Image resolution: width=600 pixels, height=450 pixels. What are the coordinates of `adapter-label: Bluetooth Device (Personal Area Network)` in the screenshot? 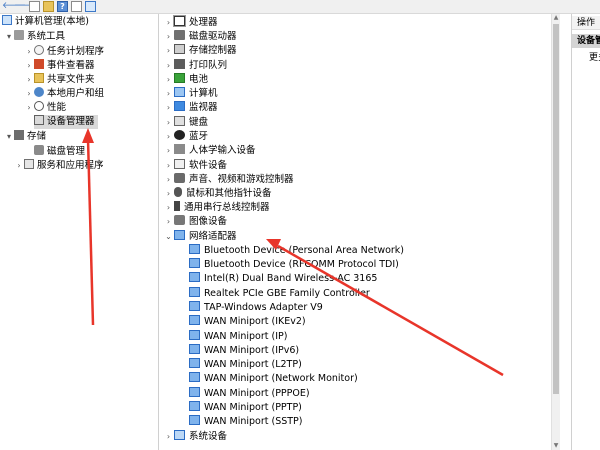 It's located at (304, 250).